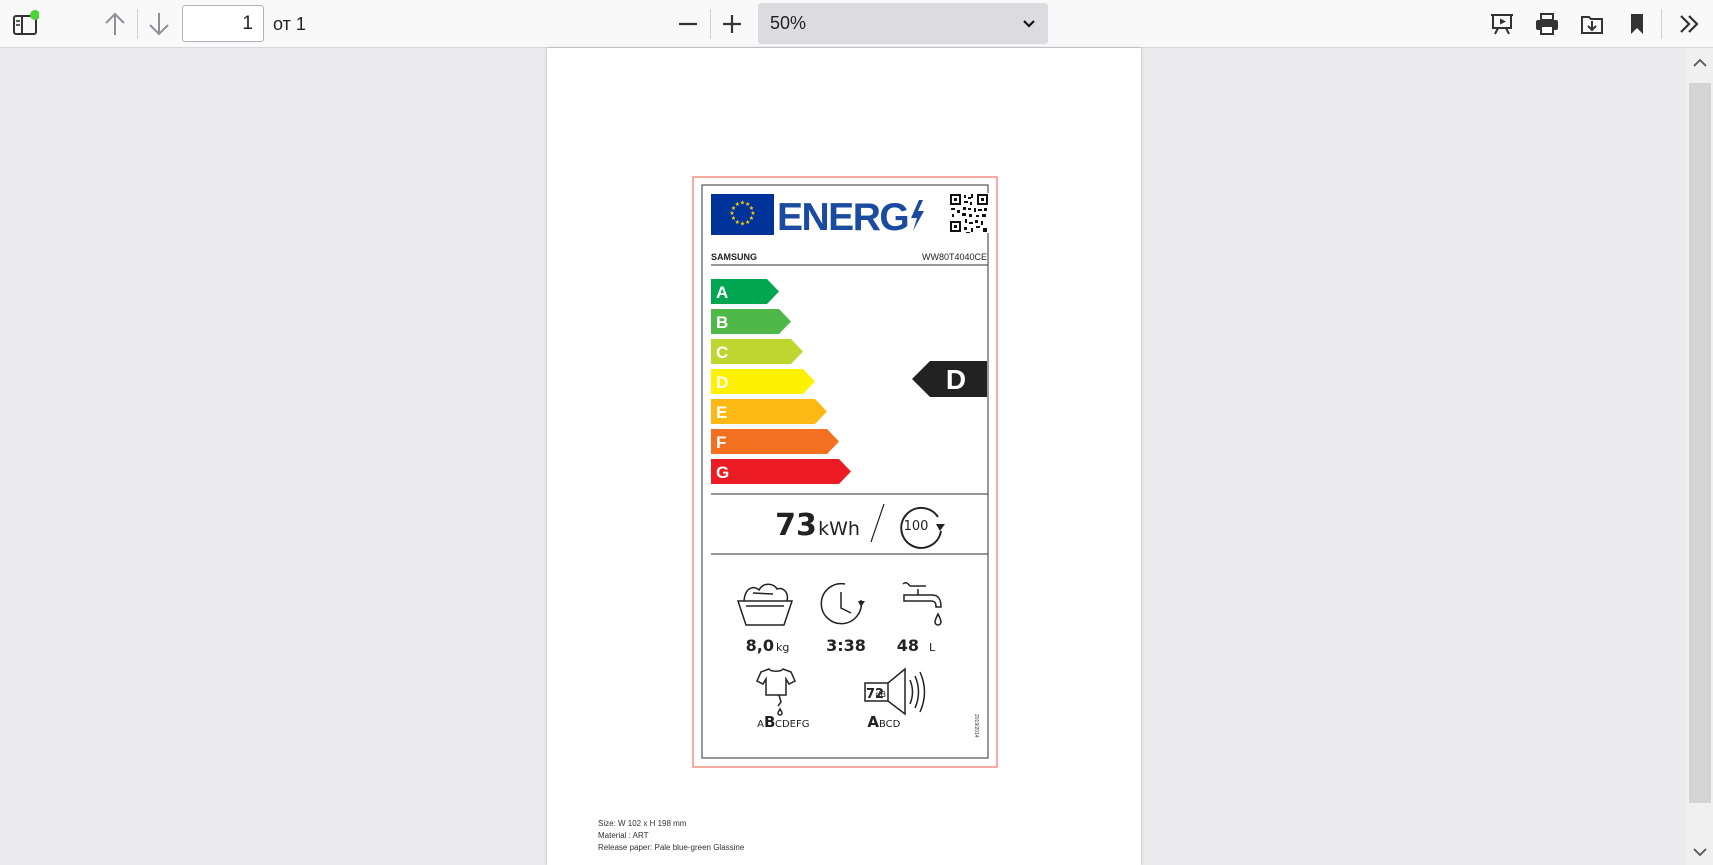 The height and width of the screenshot is (865, 1713). I want to click on water-unit: L, so click(932, 647).